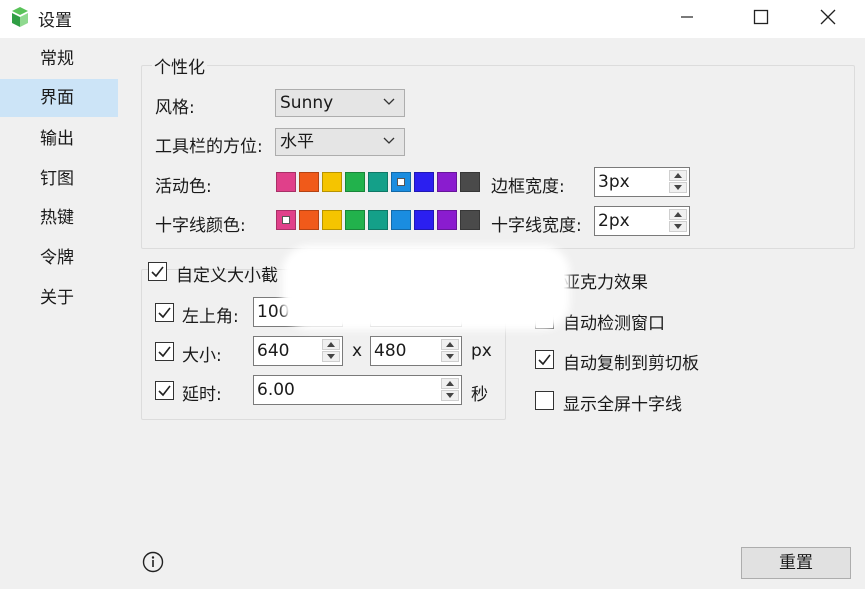 The height and width of the screenshot is (589, 865). I want to click on crosshair-color-palette, so click(381, 220).